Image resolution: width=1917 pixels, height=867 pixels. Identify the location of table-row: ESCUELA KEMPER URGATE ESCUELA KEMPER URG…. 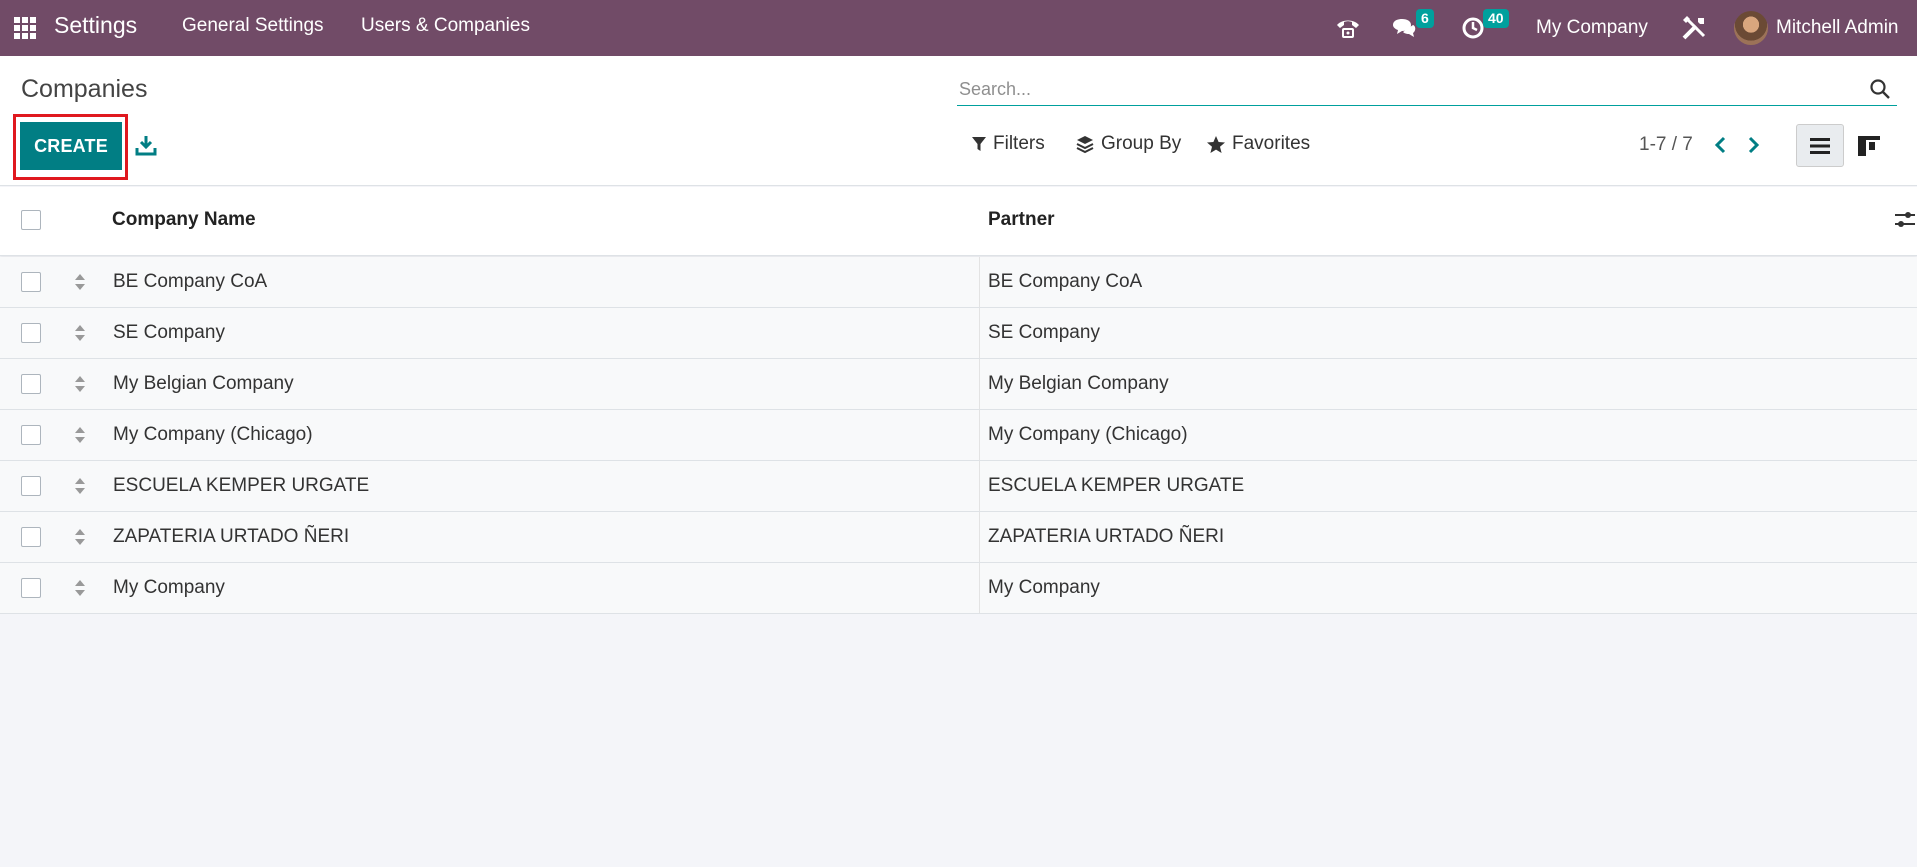
(958, 486).